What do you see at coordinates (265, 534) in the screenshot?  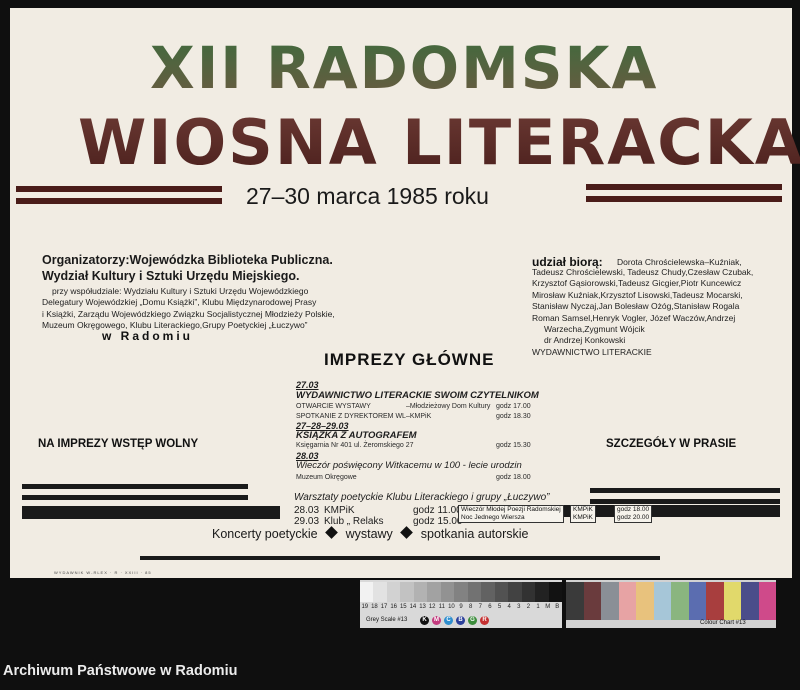 I see `event-type: Koncerty poetyckie` at bounding box center [265, 534].